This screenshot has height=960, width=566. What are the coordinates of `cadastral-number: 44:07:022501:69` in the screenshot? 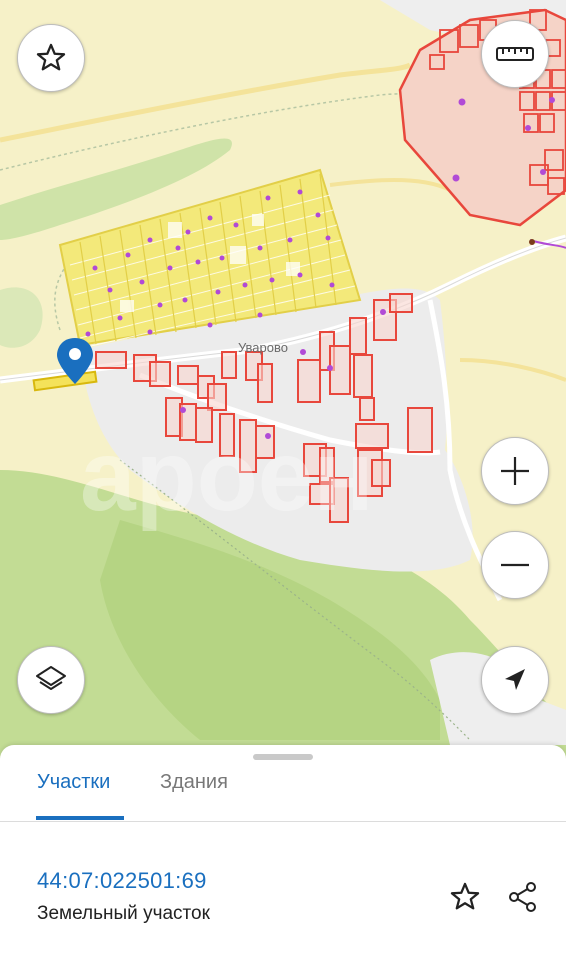 It's located at (122, 881).